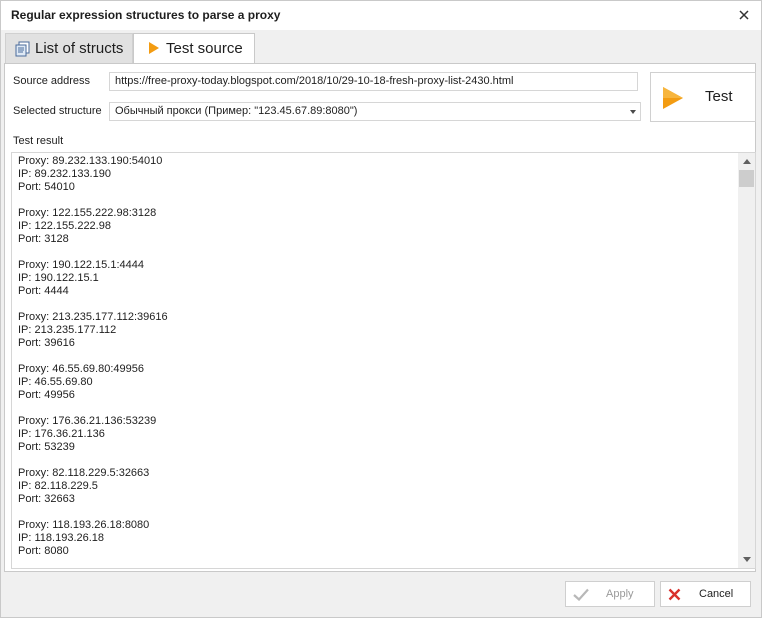 The image size is (762, 618). Describe the element at coordinates (79, 48) in the screenshot. I see `tab-list-of-structs-label: List of structs` at that location.